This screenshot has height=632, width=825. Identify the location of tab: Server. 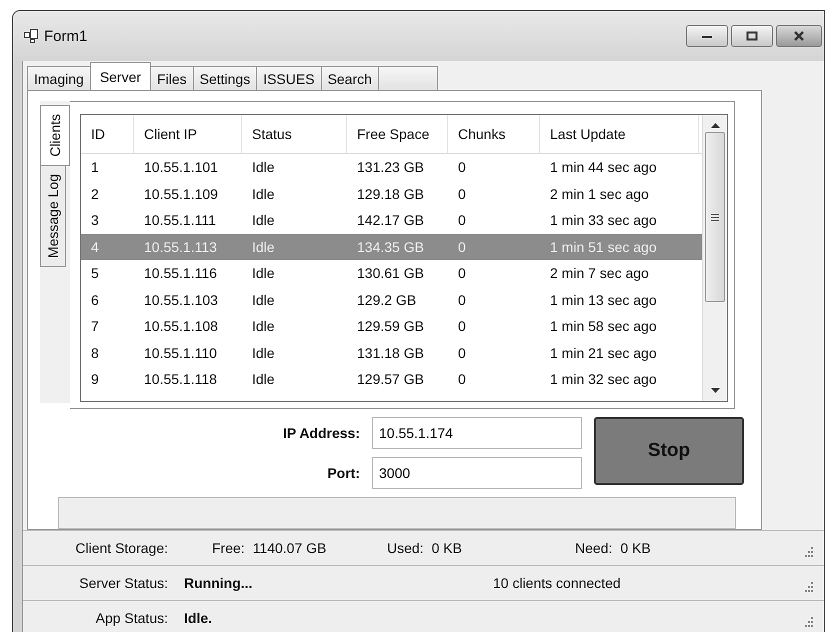
(121, 76).